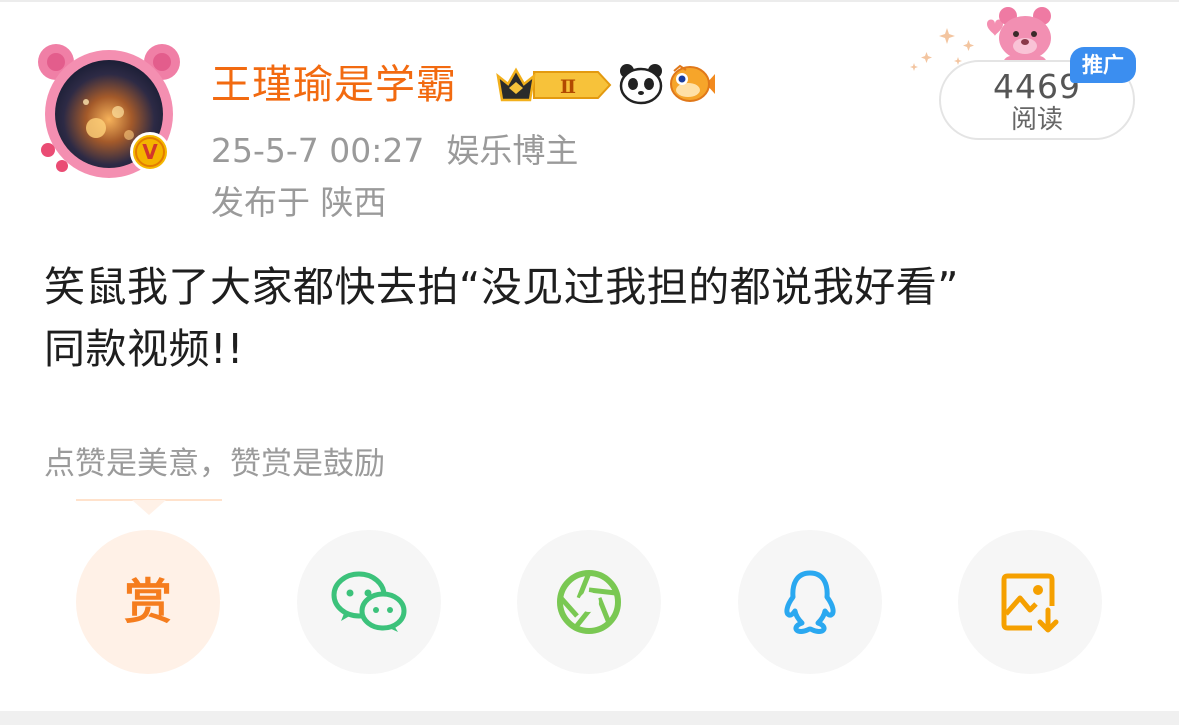  What do you see at coordinates (318, 150) in the screenshot?
I see `post-date: 25-5-7 00:27` at bounding box center [318, 150].